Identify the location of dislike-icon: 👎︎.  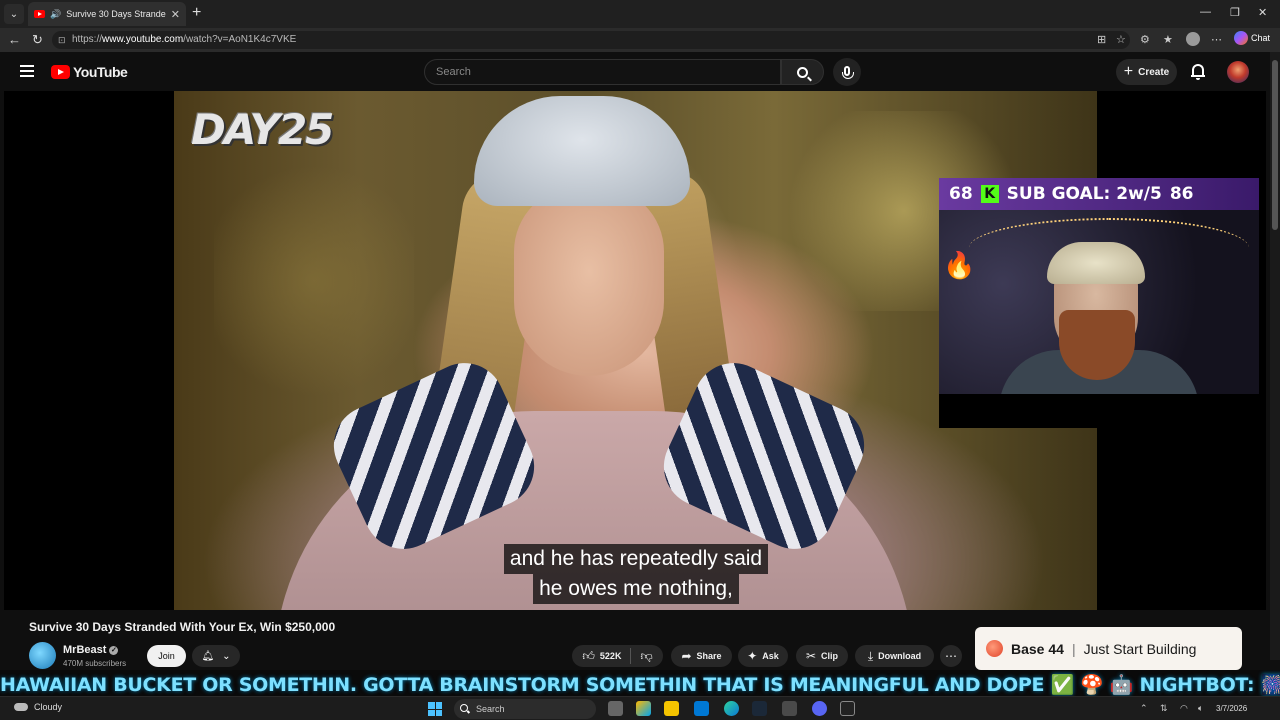
(646, 656).